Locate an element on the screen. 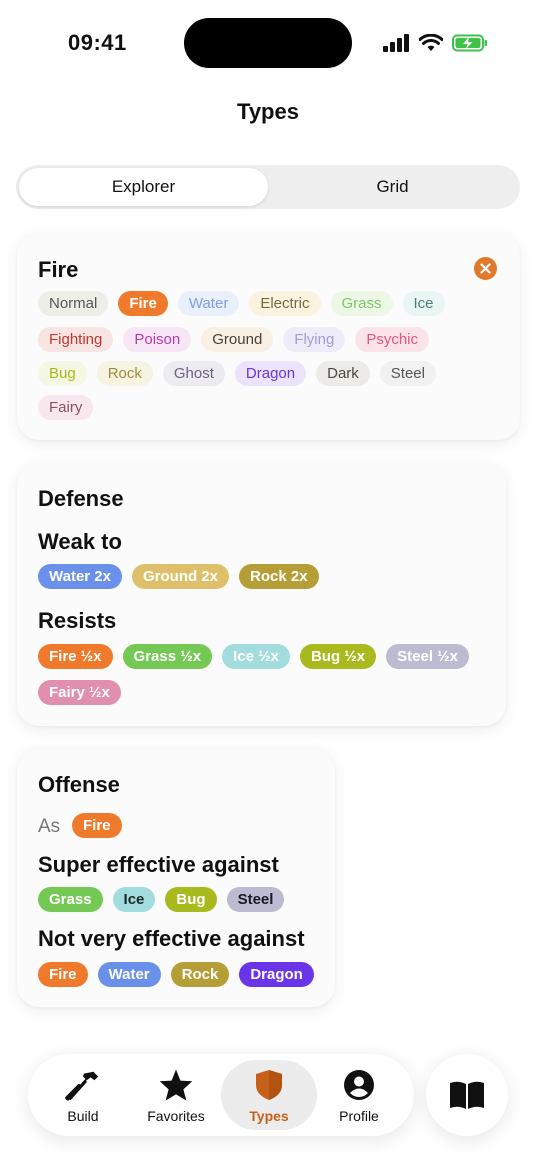  type-chip-ground-x: Ground 2x is located at coordinates (180, 576).